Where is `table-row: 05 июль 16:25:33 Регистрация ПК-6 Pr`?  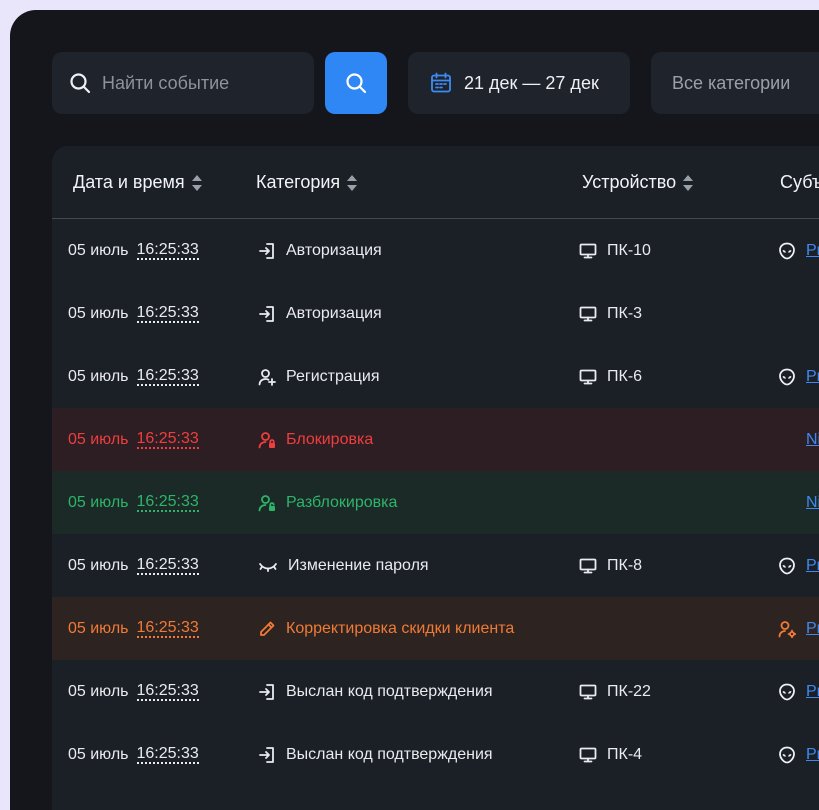
table-row: 05 июль 16:25:33 Регистрация ПК-6 Pr is located at coordinates (435, 376).